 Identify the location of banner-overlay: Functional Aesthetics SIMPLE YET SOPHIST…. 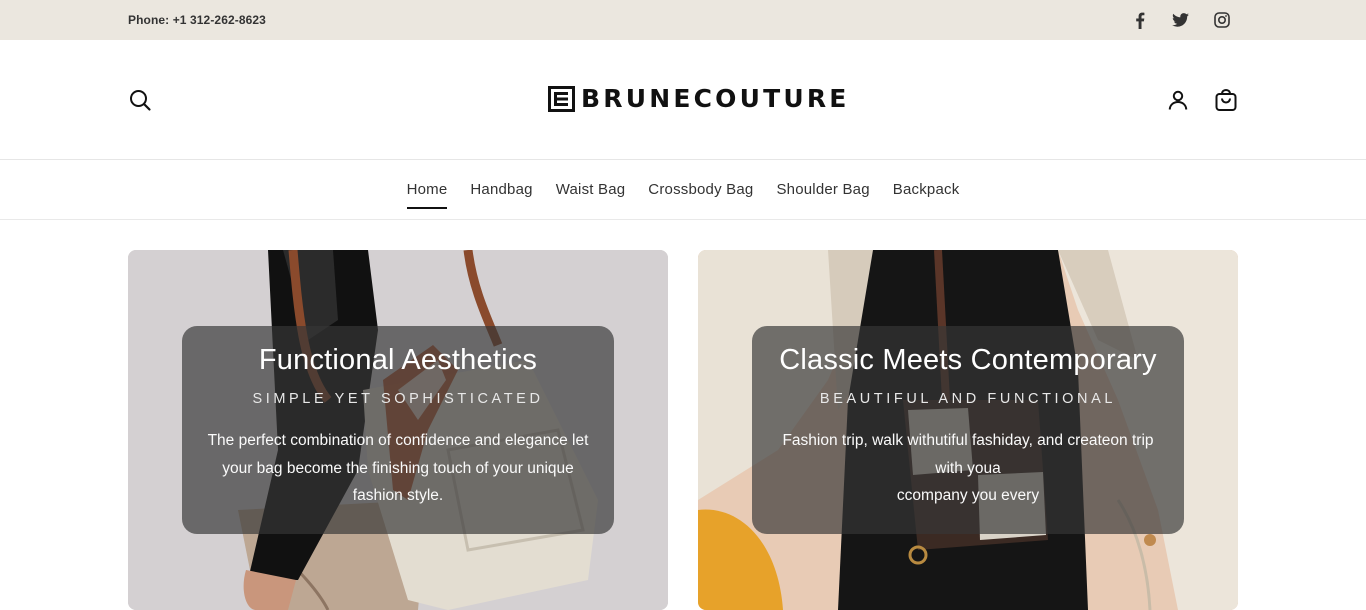
(398, 430).